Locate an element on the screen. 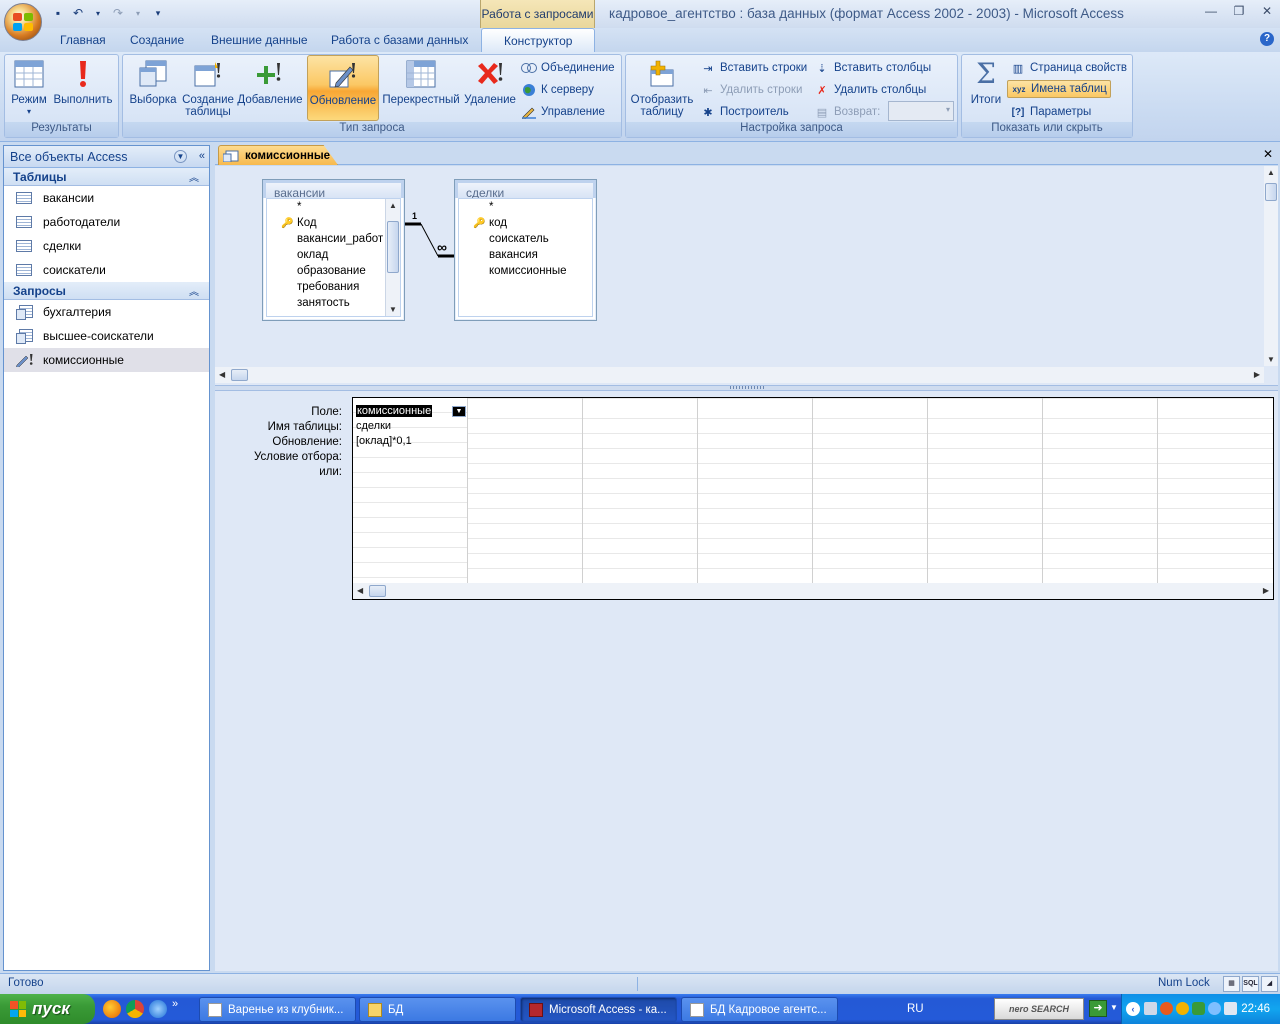 This screenshot has width=1280, height=1024. taskbar-button: БД is located at coordinates (437, 1009).